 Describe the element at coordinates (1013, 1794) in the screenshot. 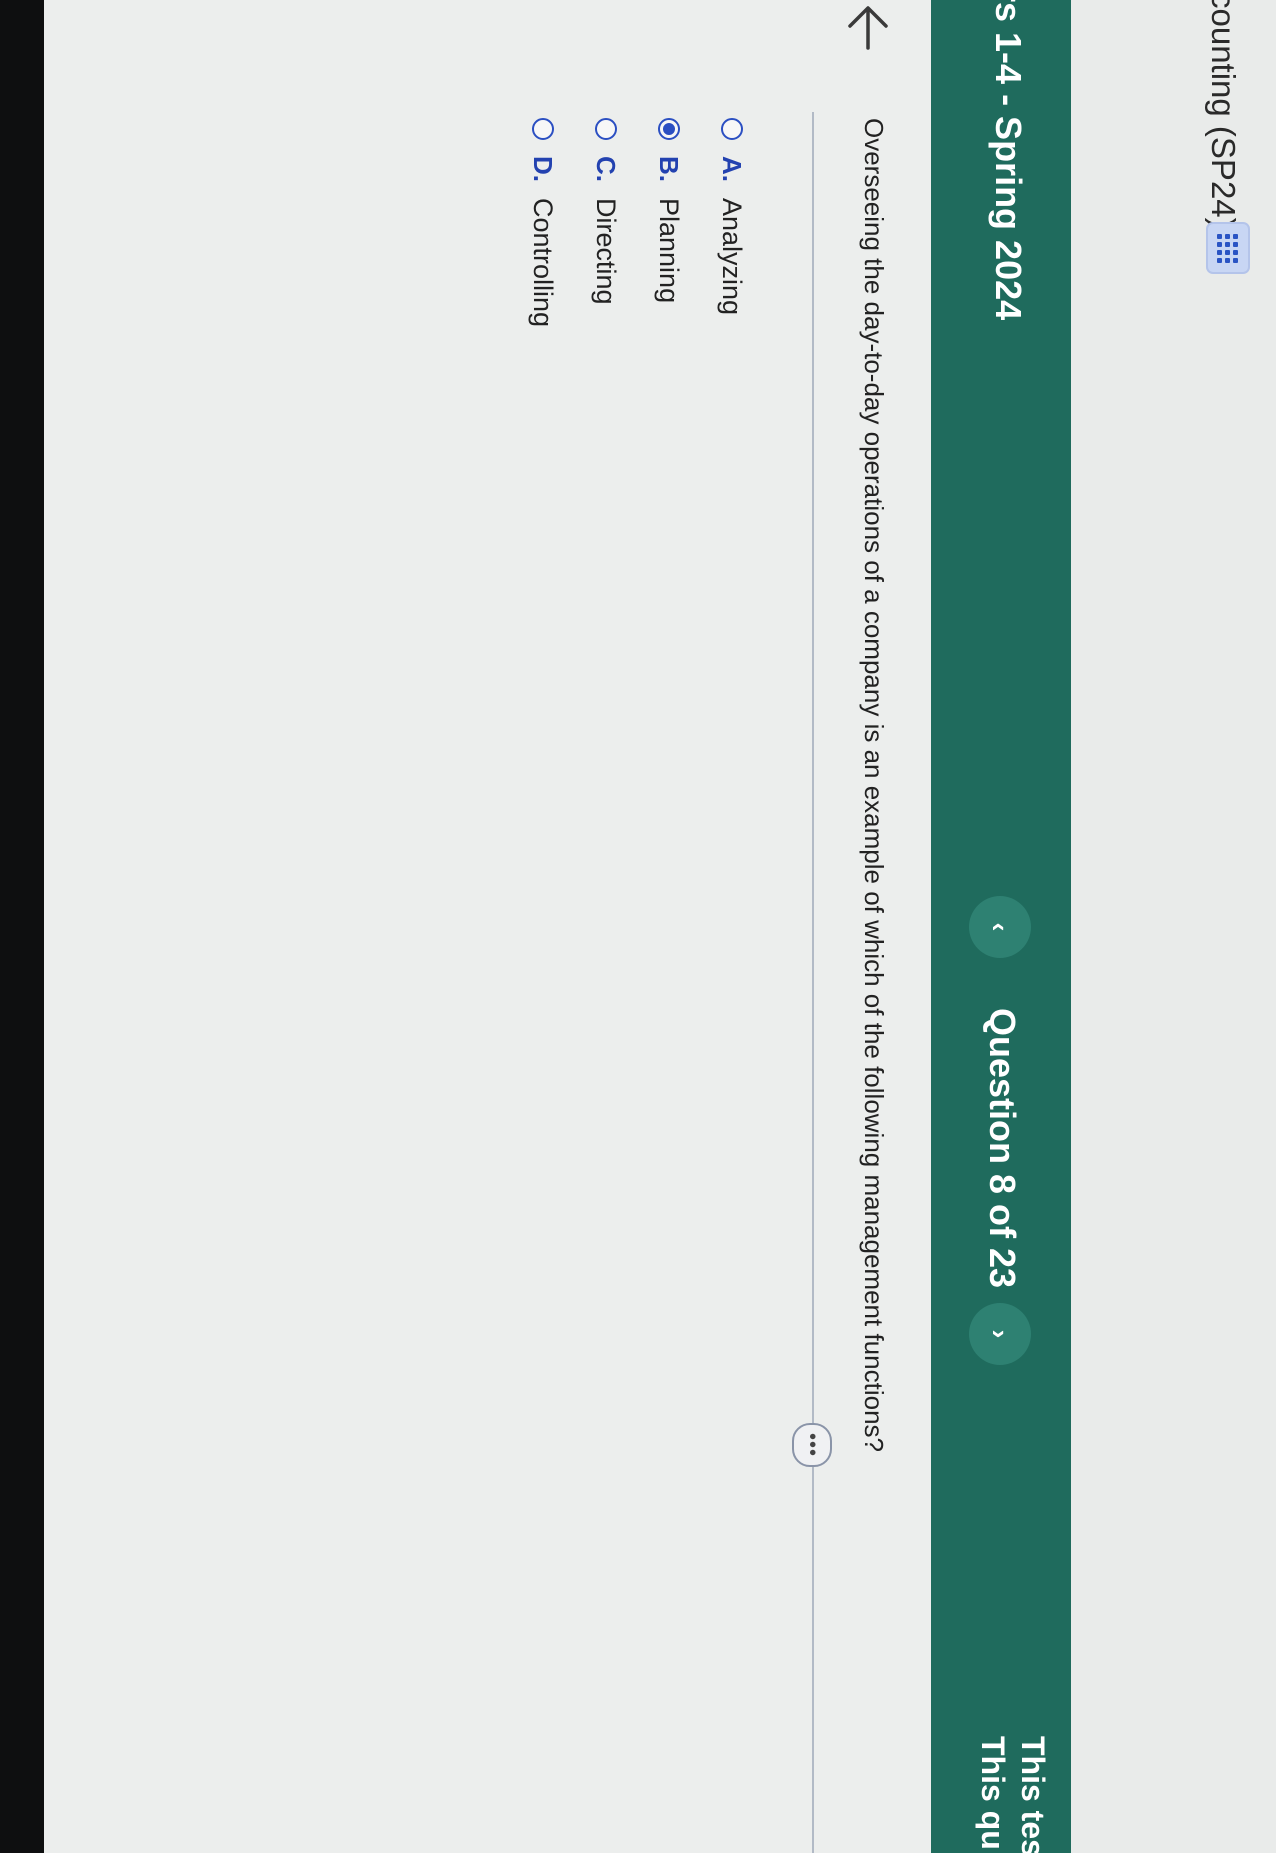

I see `test-info: This tes This qu` at that location.